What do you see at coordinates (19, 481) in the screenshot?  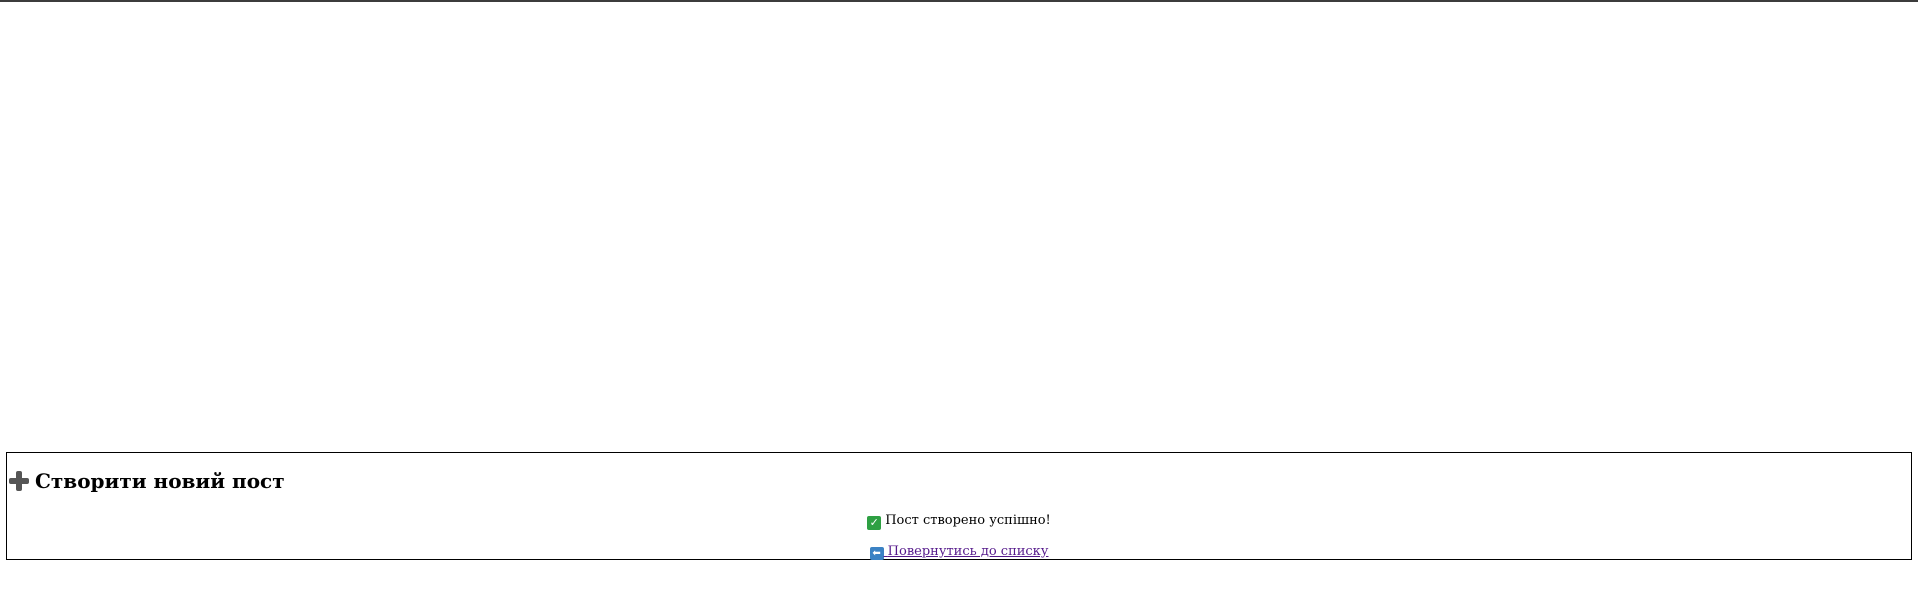 I see `plus-icon` at bounding box center [19, 481].